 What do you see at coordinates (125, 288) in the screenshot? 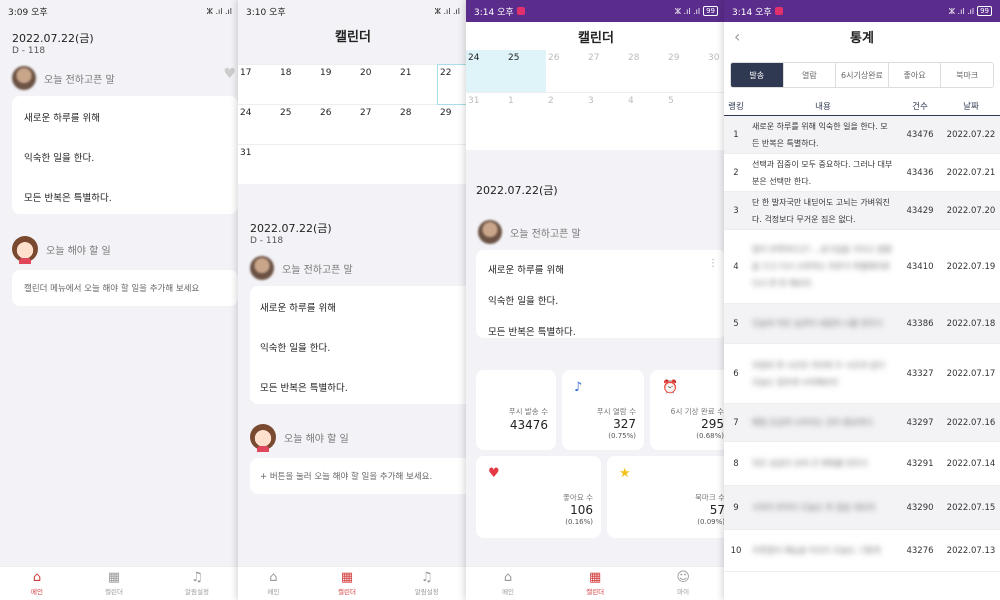
I see `todo-card: 캘린더 메뉴에서 오늘 해야 할 일을 추가해 보세요` at bounding box center [125, 288].